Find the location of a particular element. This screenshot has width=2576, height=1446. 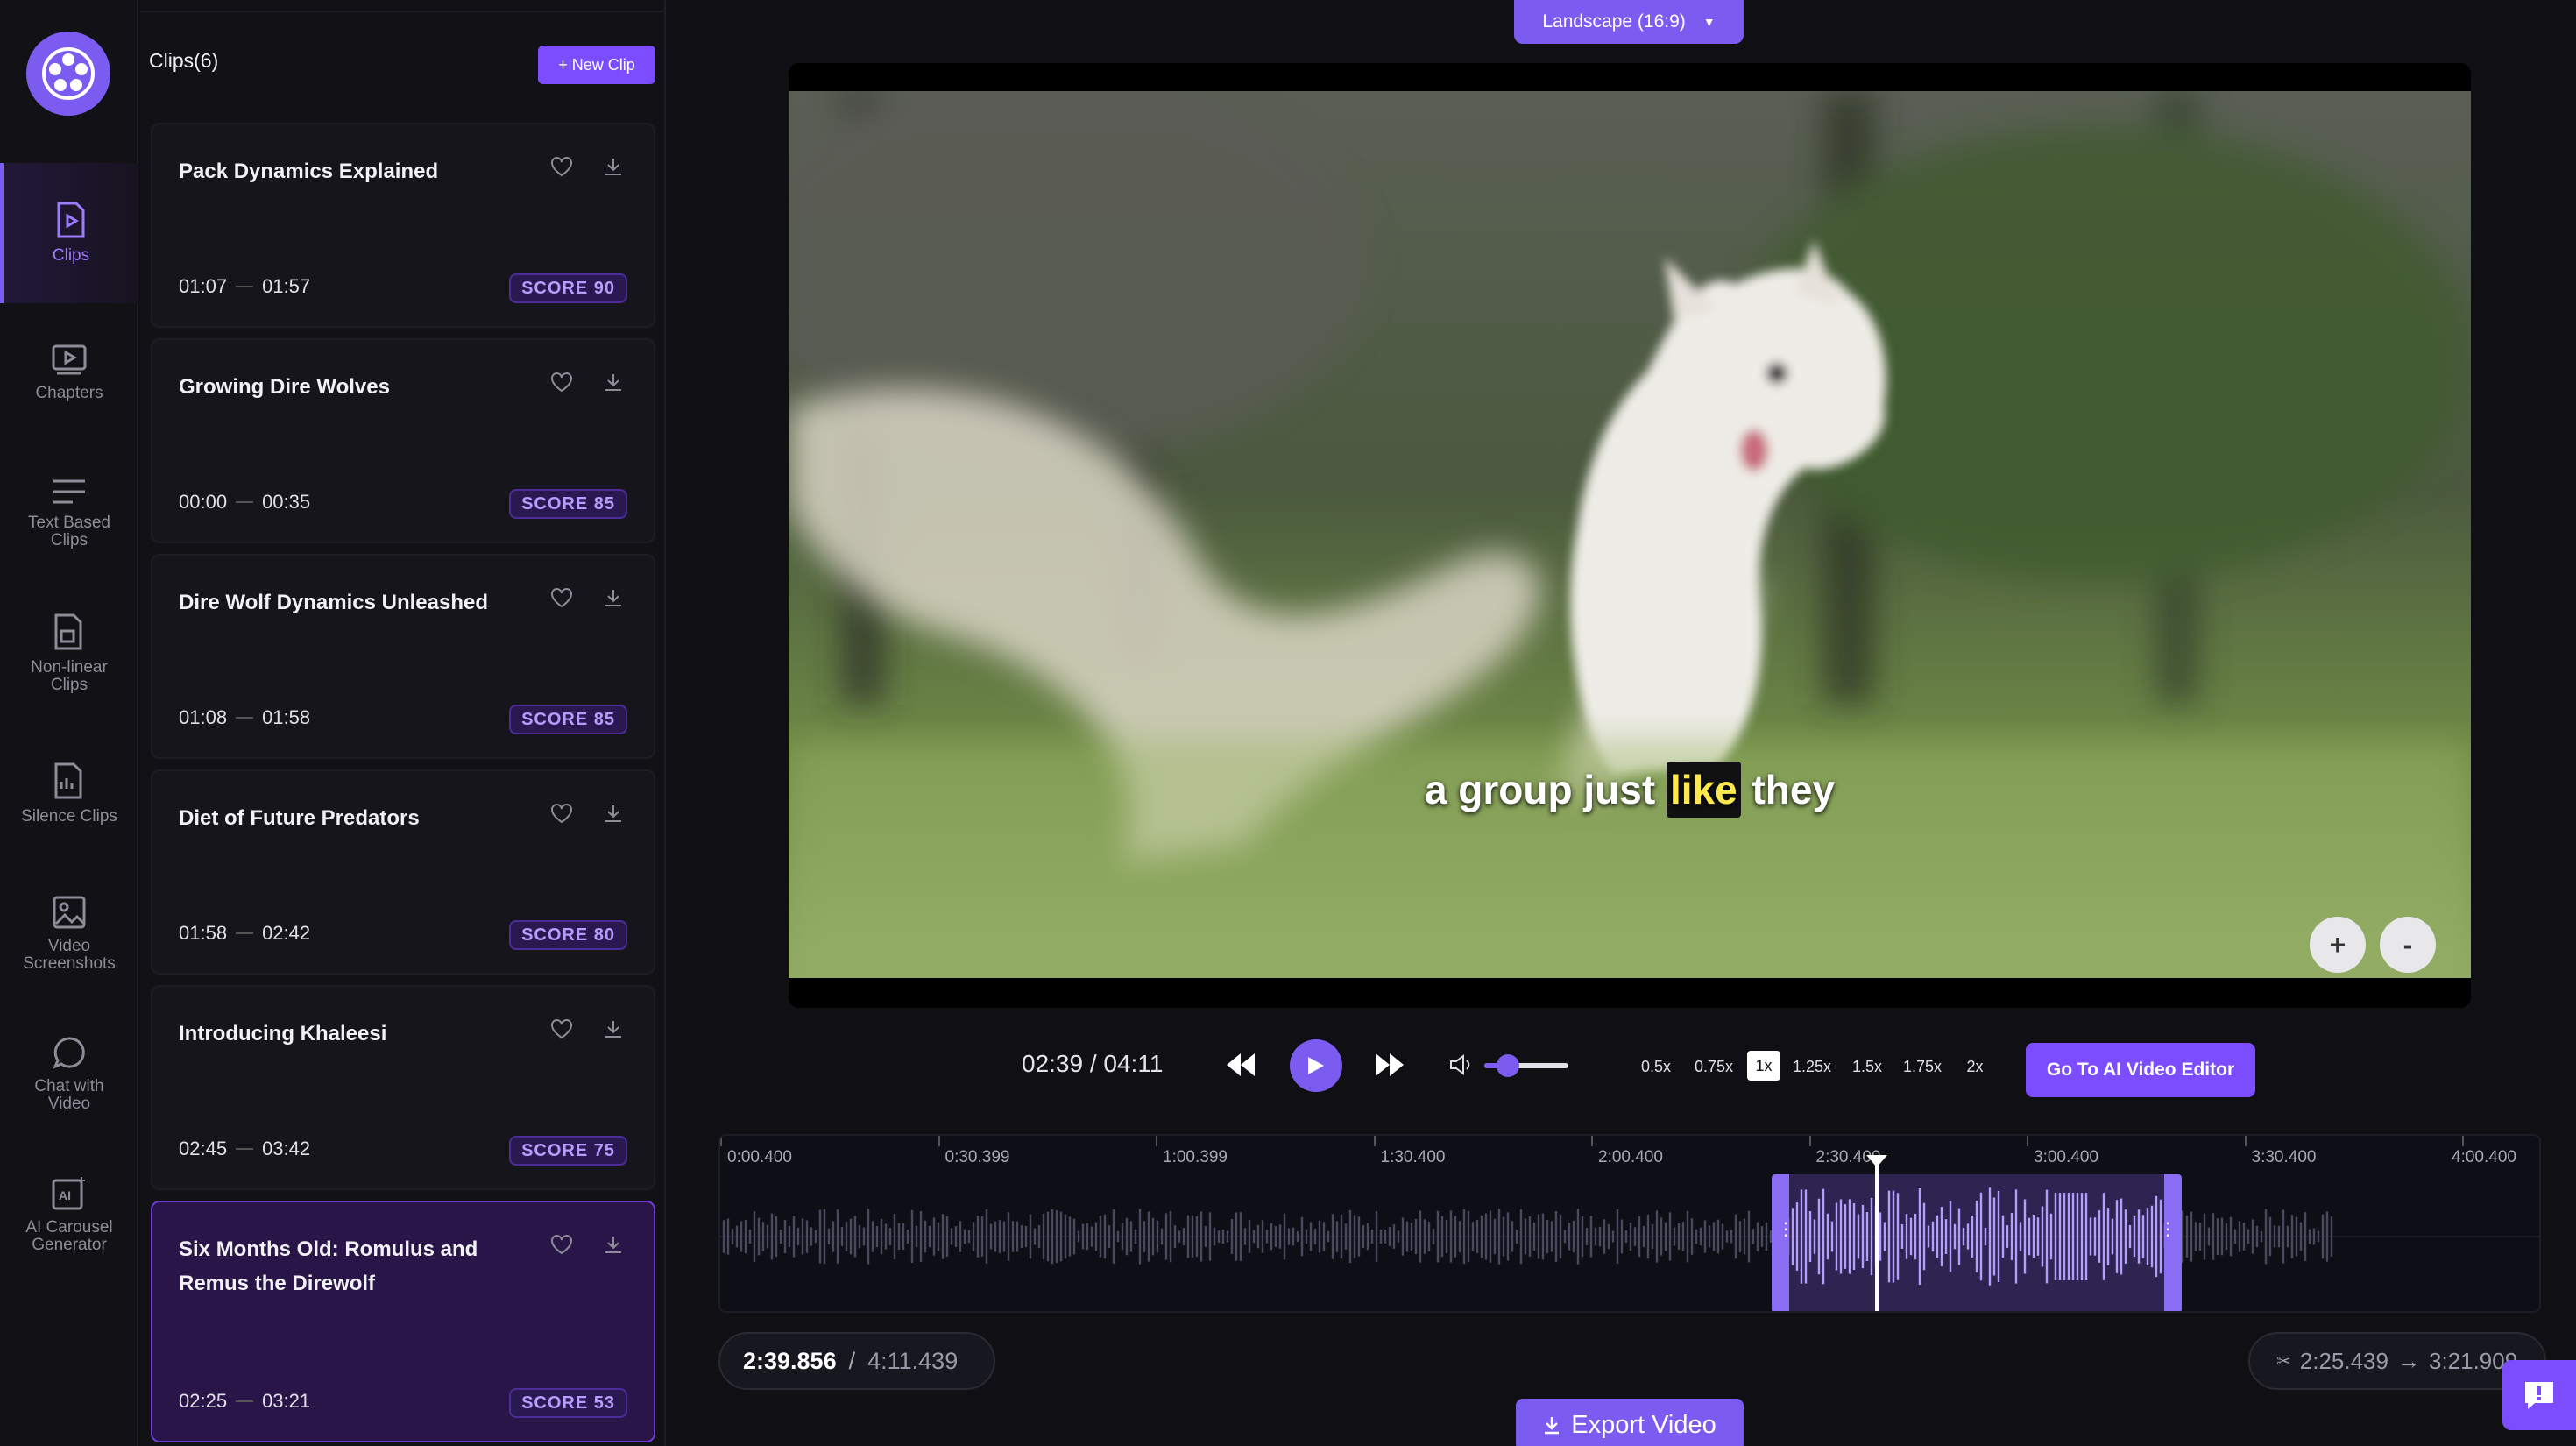

clip-time-range: 02:45 03:42 is located at coordinates (244, 1149).